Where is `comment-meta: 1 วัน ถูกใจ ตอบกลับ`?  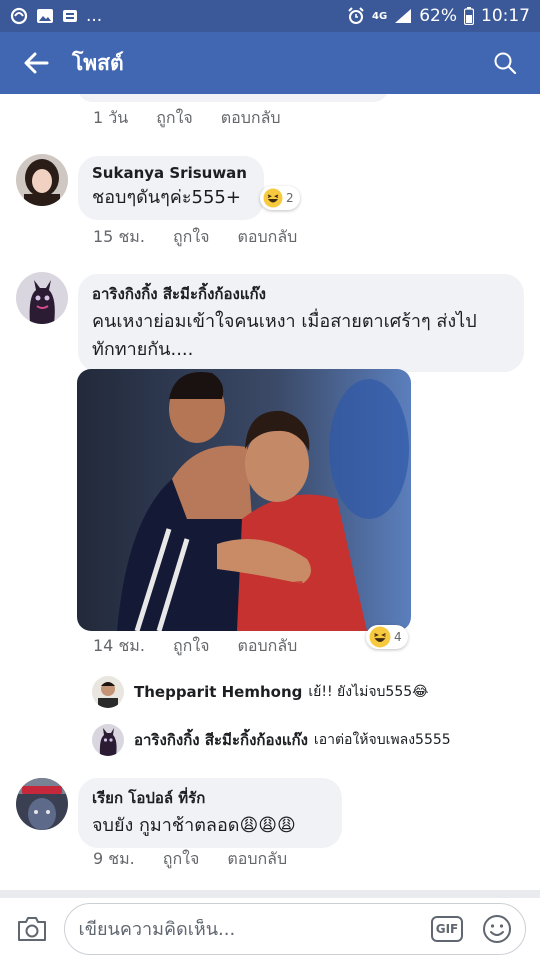 comment-meta: 1 วัน ถูกใจ ตอบกลับ is located at coordinates (187, 118).